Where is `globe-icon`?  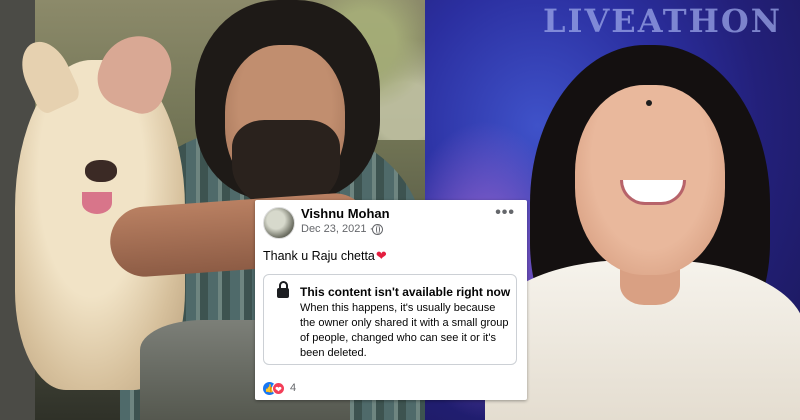 globe-icon is located at coordinates (377, 229).